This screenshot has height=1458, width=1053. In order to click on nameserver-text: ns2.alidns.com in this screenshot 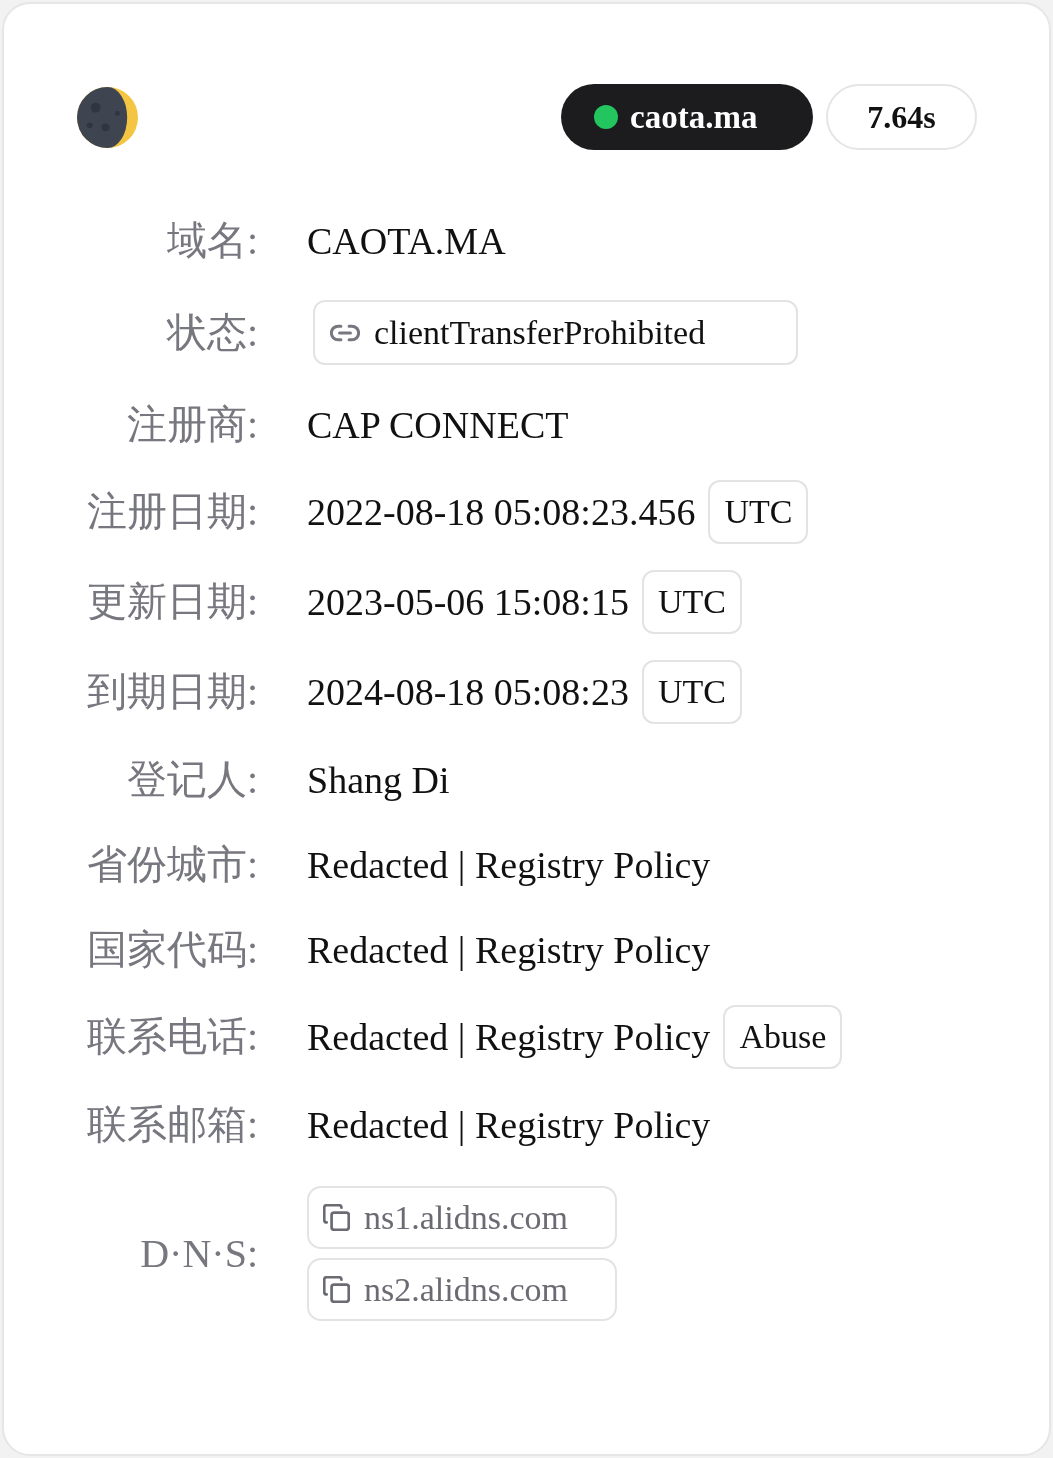, I will do `click(466, 1289)`.